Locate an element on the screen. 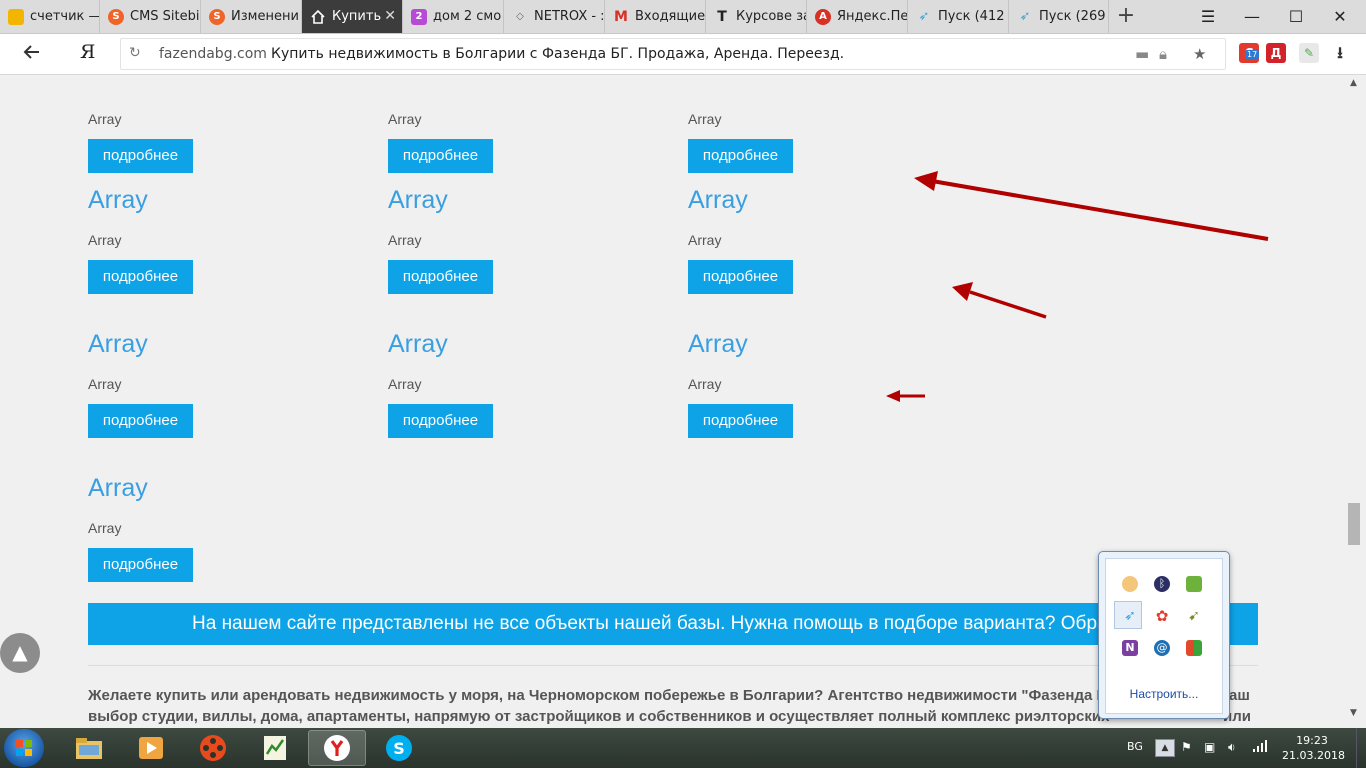 The image size is (1366, 768). gmail-icon: M is located at coordinates (621, 16).